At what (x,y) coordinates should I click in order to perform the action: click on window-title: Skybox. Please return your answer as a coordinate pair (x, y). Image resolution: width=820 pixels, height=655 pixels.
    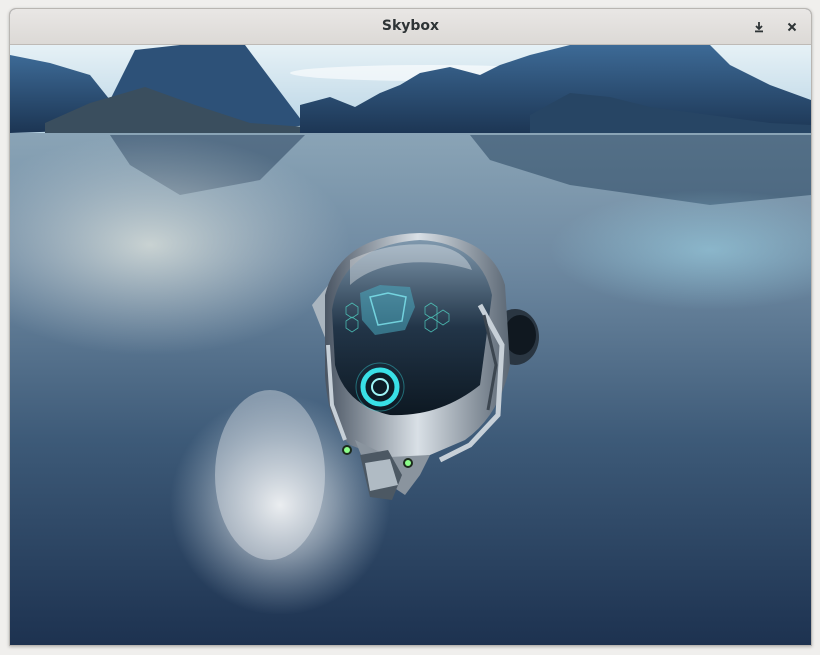
    Looking at the image, I should click on (410, 26).